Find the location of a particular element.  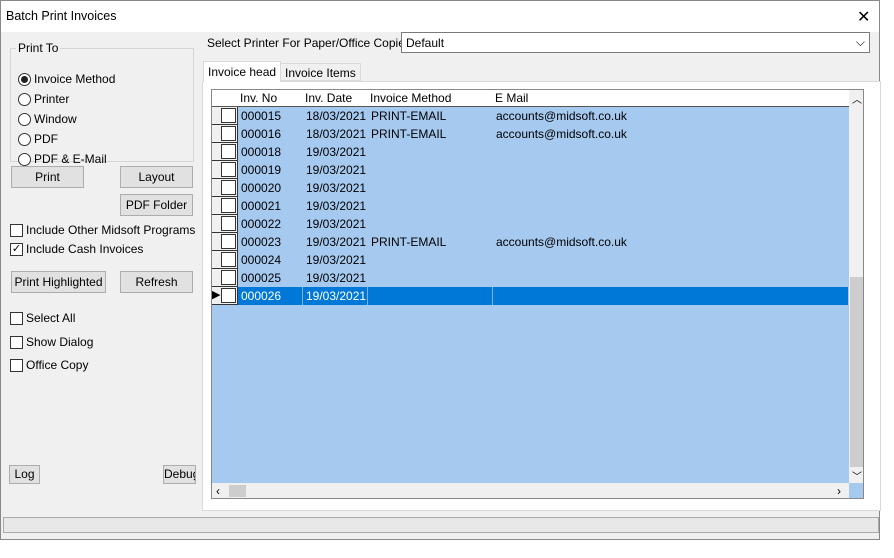

row-indicator: ▶ is located at coordinates (225, 296).